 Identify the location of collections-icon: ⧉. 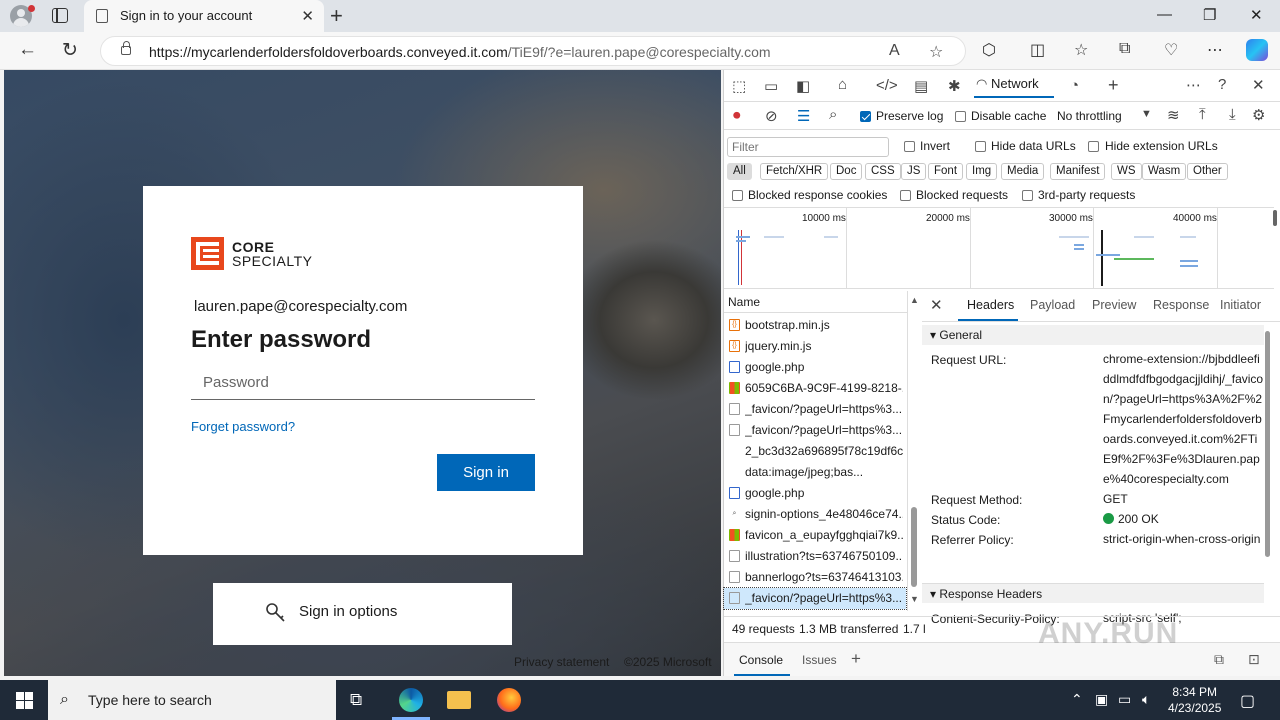
(1124, 49).